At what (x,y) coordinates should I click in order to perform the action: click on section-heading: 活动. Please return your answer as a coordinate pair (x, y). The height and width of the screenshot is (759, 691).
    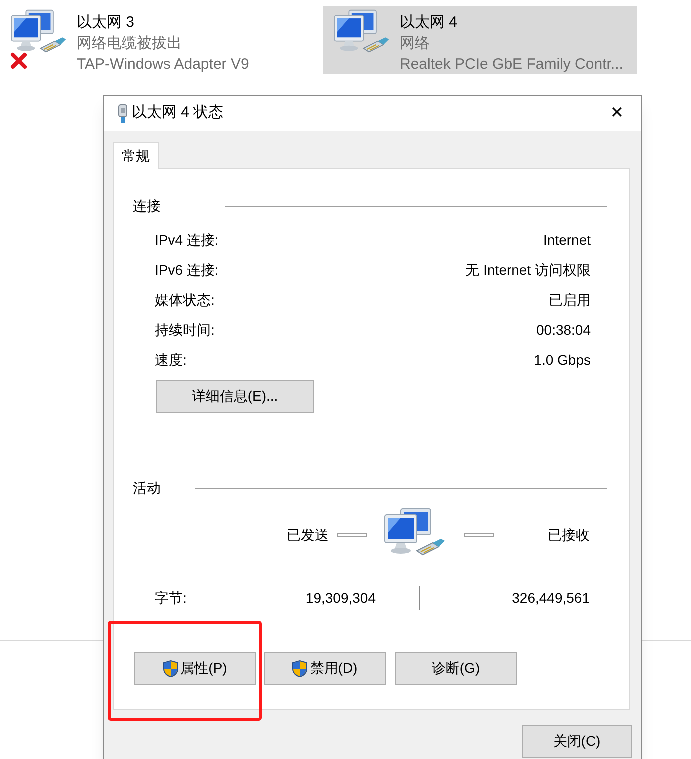
    Looking at the image, I should click on (147, 488).